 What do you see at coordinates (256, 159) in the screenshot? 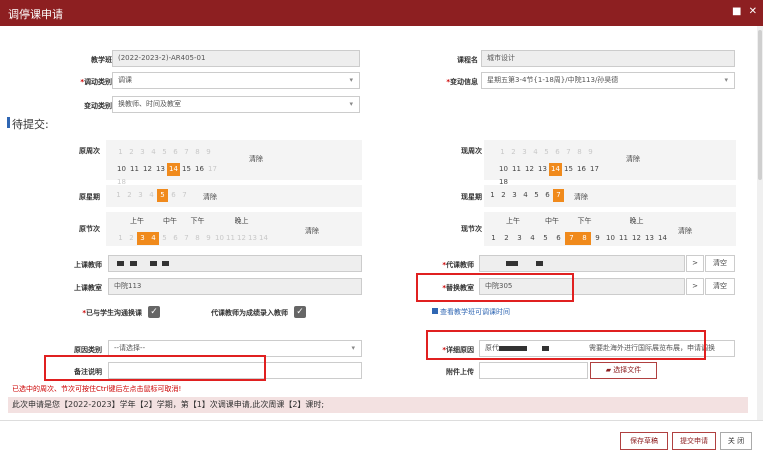
I see `orig-weeks-clear: 清除` at bounding box center [256, 159].